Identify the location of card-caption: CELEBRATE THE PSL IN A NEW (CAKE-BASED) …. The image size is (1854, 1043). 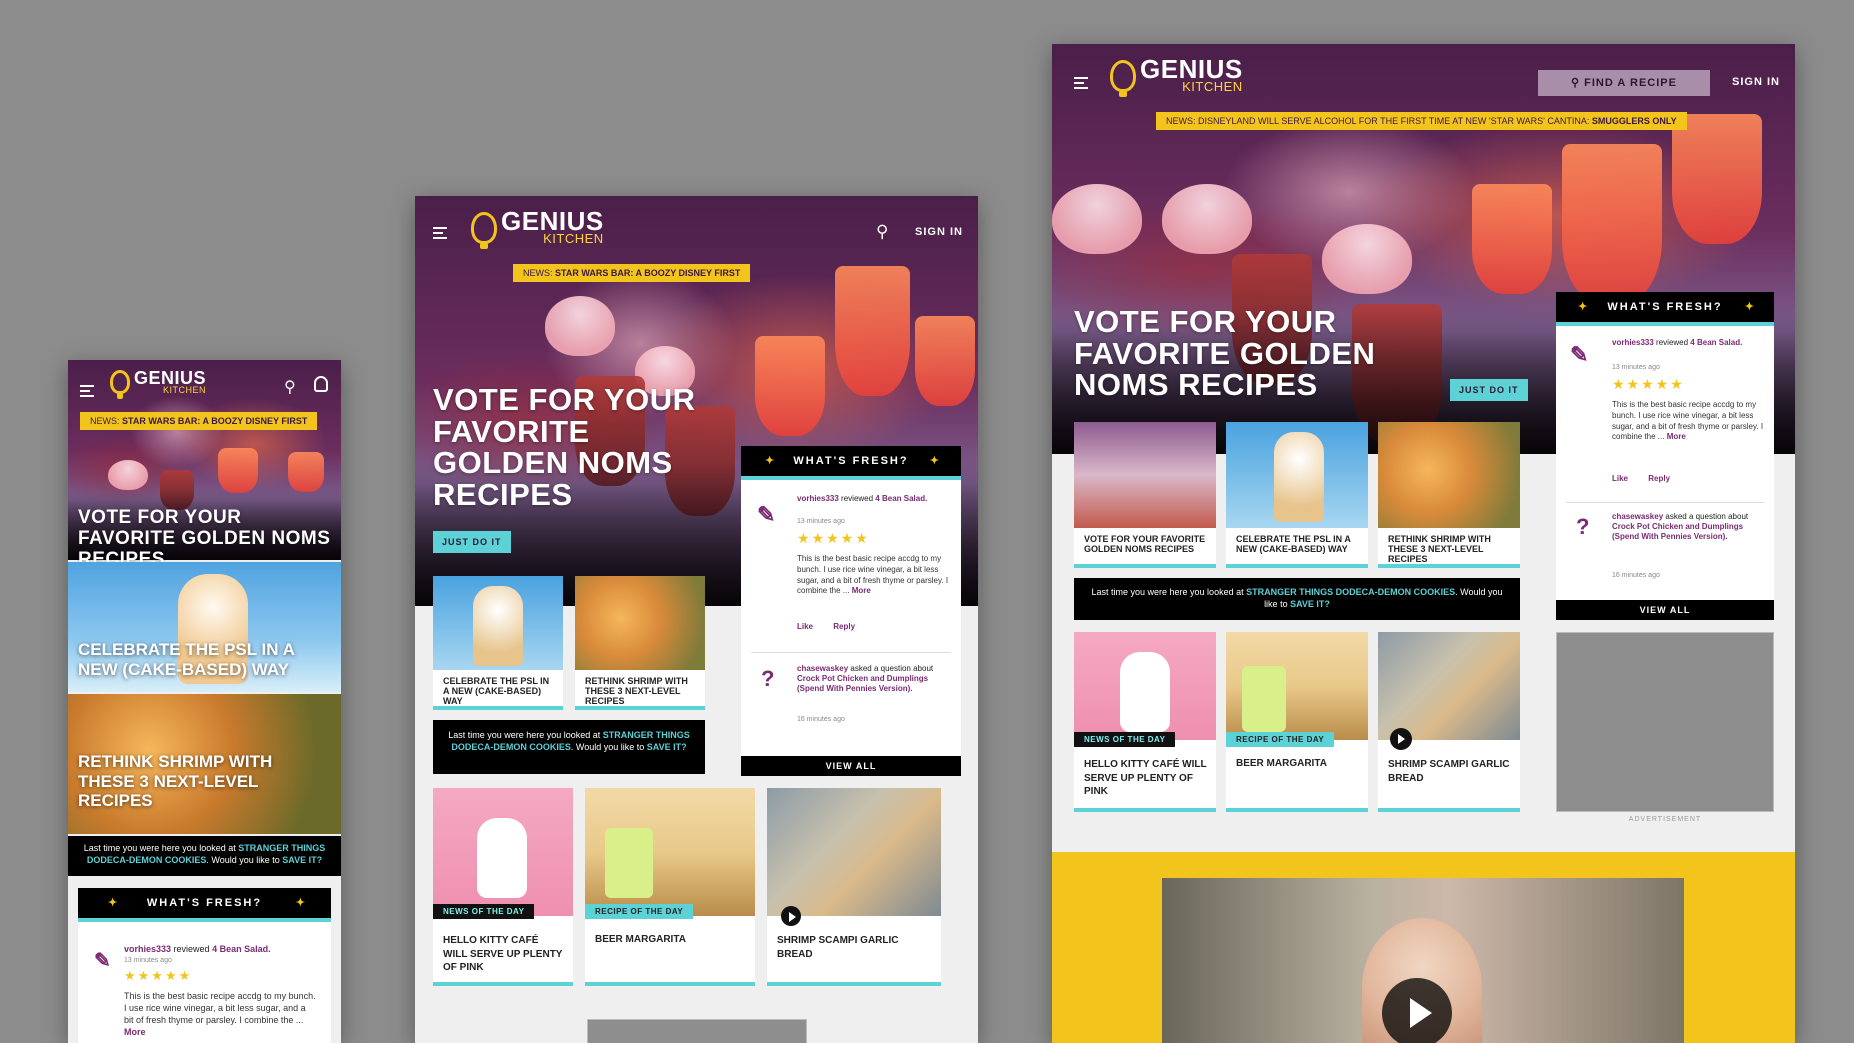
(1293, 544).